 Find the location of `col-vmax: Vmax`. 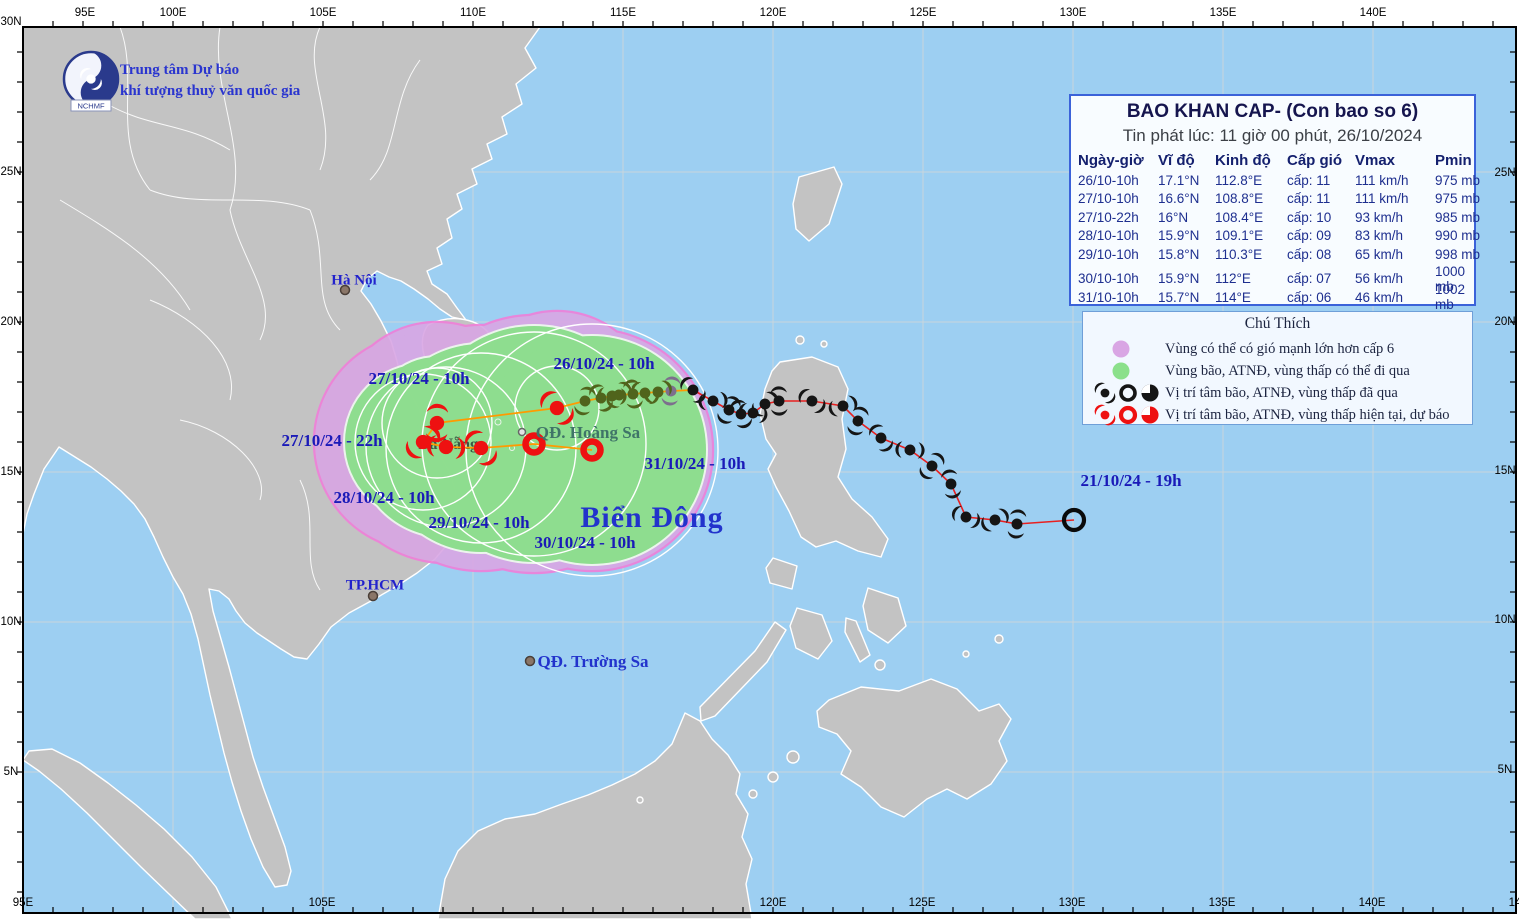

col-vmax: Vmax is located at coordinates (1375, 160).